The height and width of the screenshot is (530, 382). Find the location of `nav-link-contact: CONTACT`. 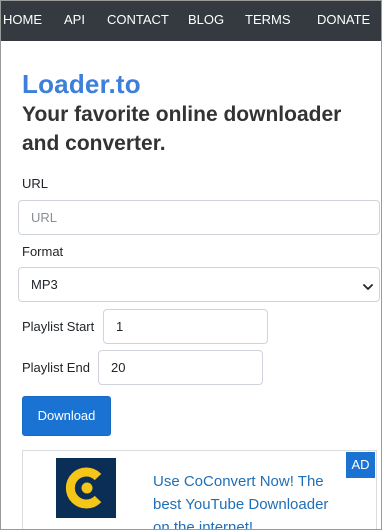

nav-link-contact: CONTACT is located at coordinates (138, 21).